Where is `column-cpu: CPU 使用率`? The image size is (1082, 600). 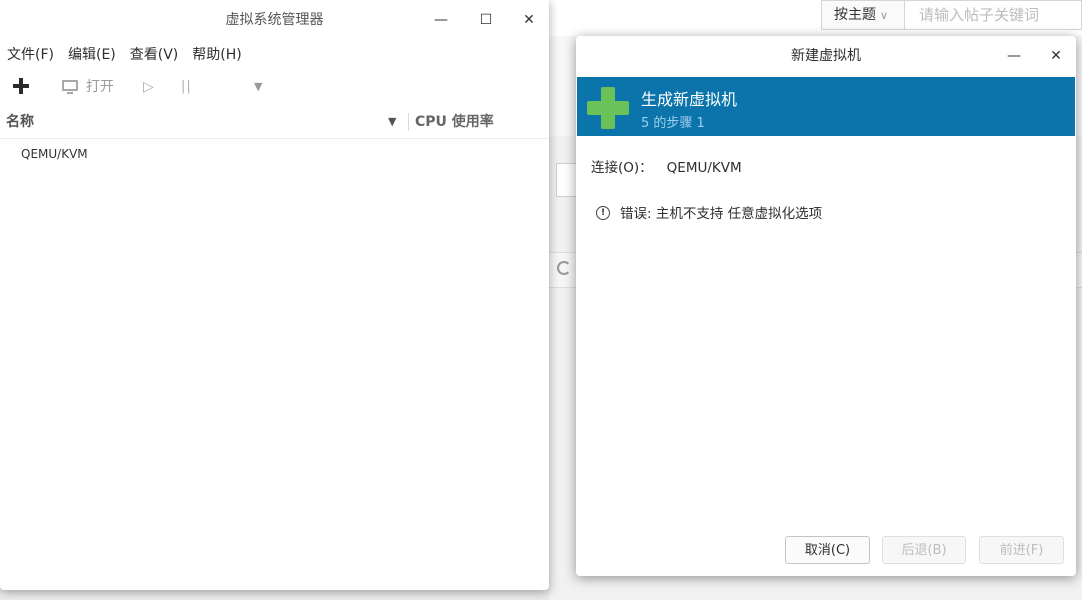
column-cpu: CPU 使用率 is located at coordinates (454, 122).